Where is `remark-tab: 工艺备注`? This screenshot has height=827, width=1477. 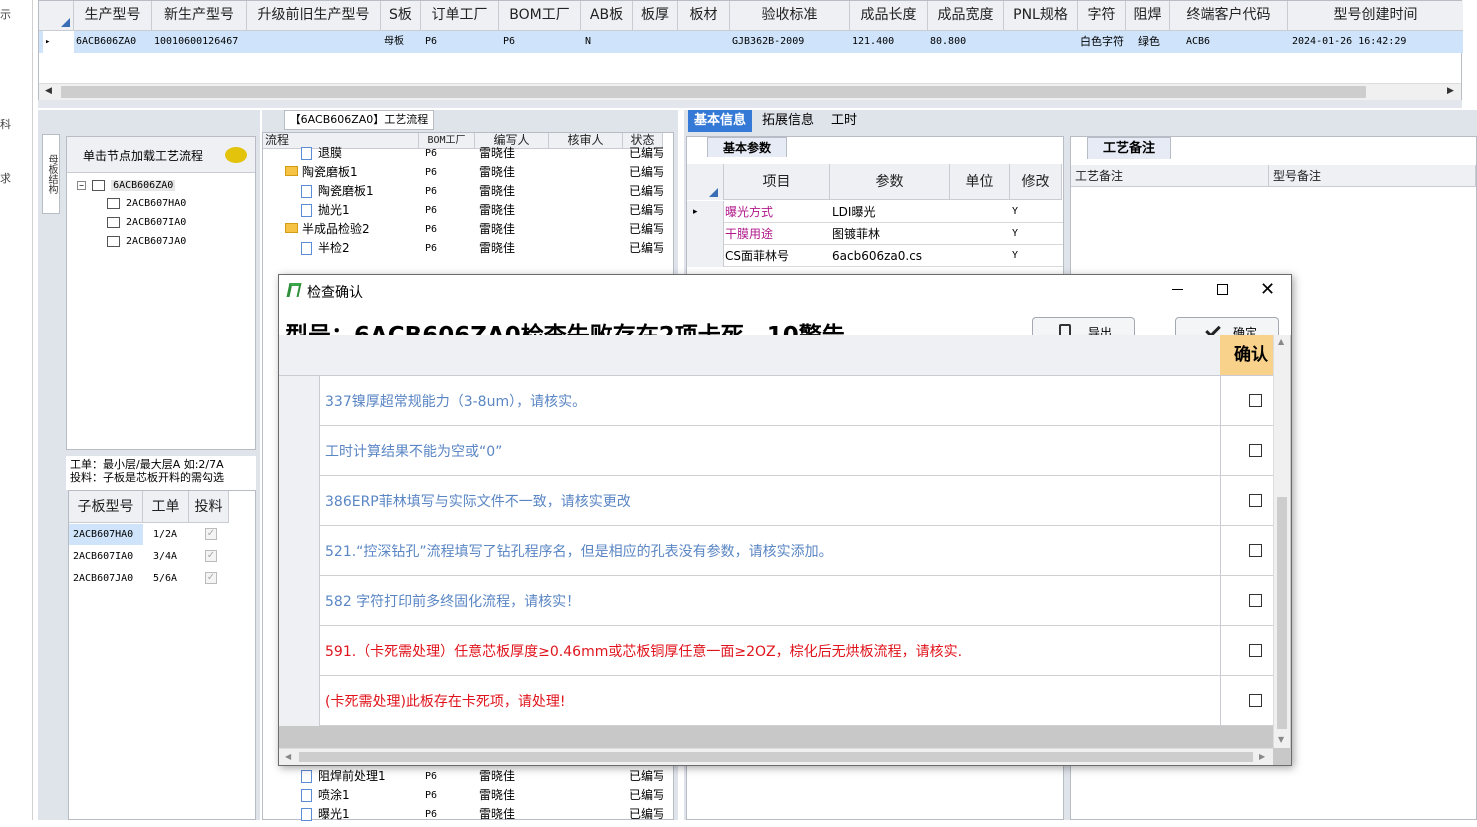 remark-tab: 工艺备注 is located at coordinates (1129, 148).